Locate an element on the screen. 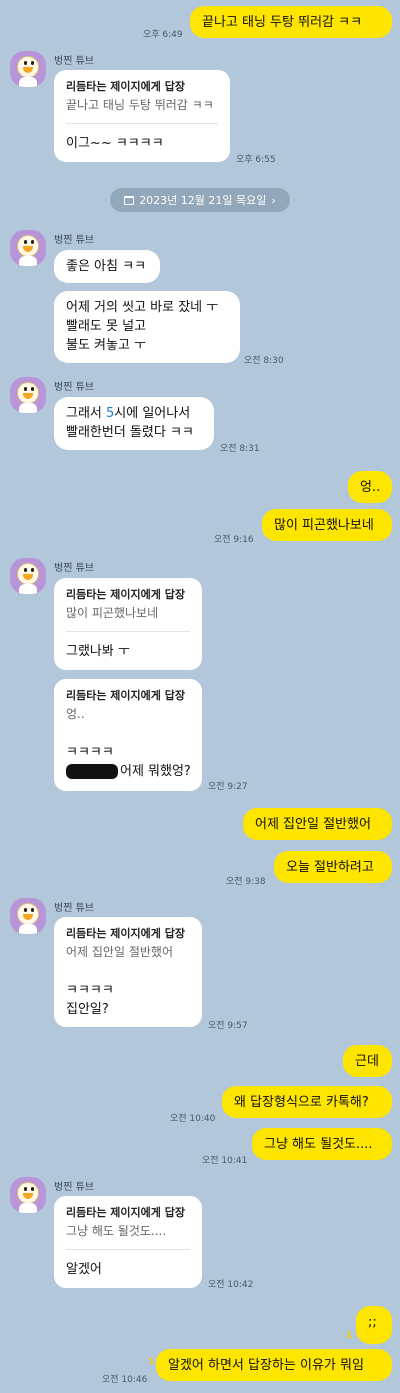  chevron-right-icon: › is located at coordinates (273, 200).